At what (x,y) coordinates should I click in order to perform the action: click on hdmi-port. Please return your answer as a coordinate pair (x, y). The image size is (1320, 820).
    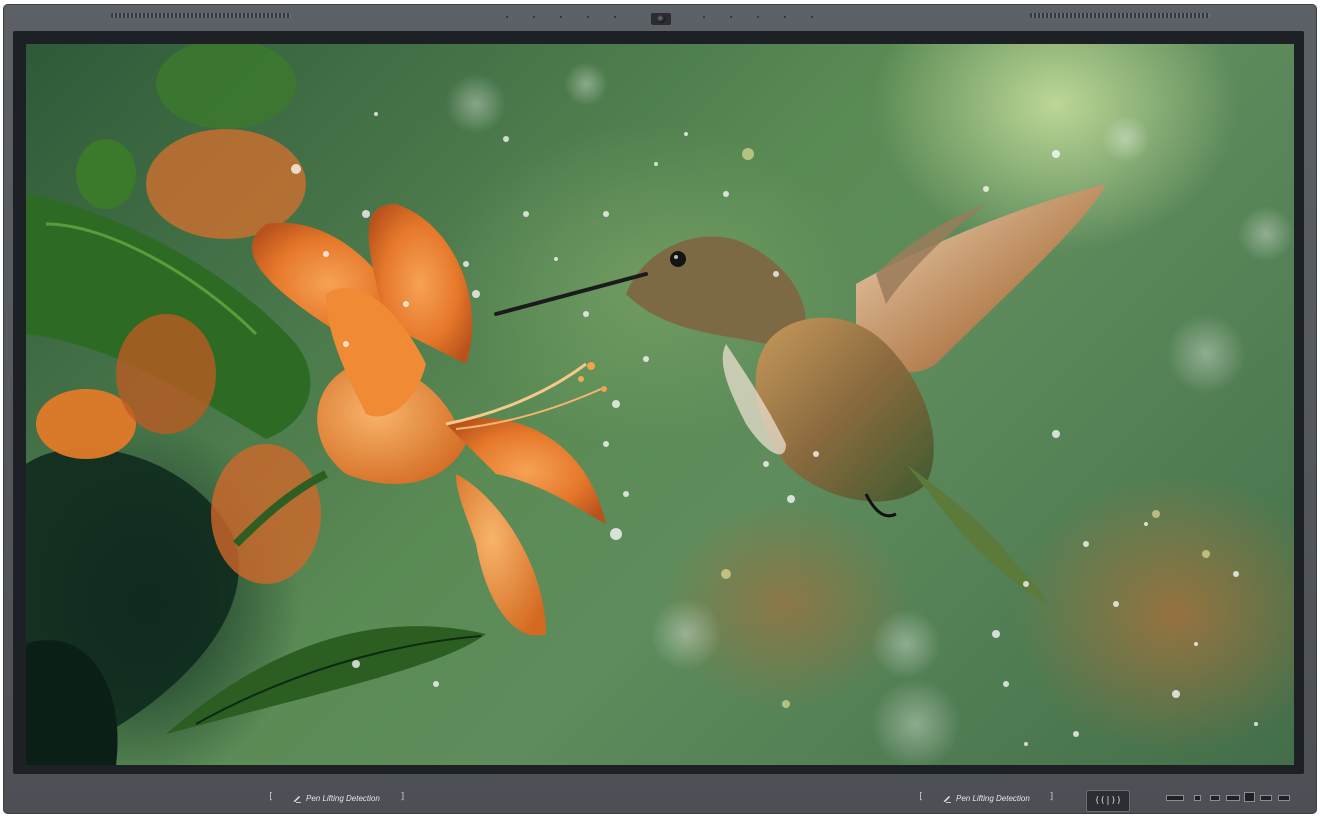
    Looking at the image, I should click on (1233, 798).